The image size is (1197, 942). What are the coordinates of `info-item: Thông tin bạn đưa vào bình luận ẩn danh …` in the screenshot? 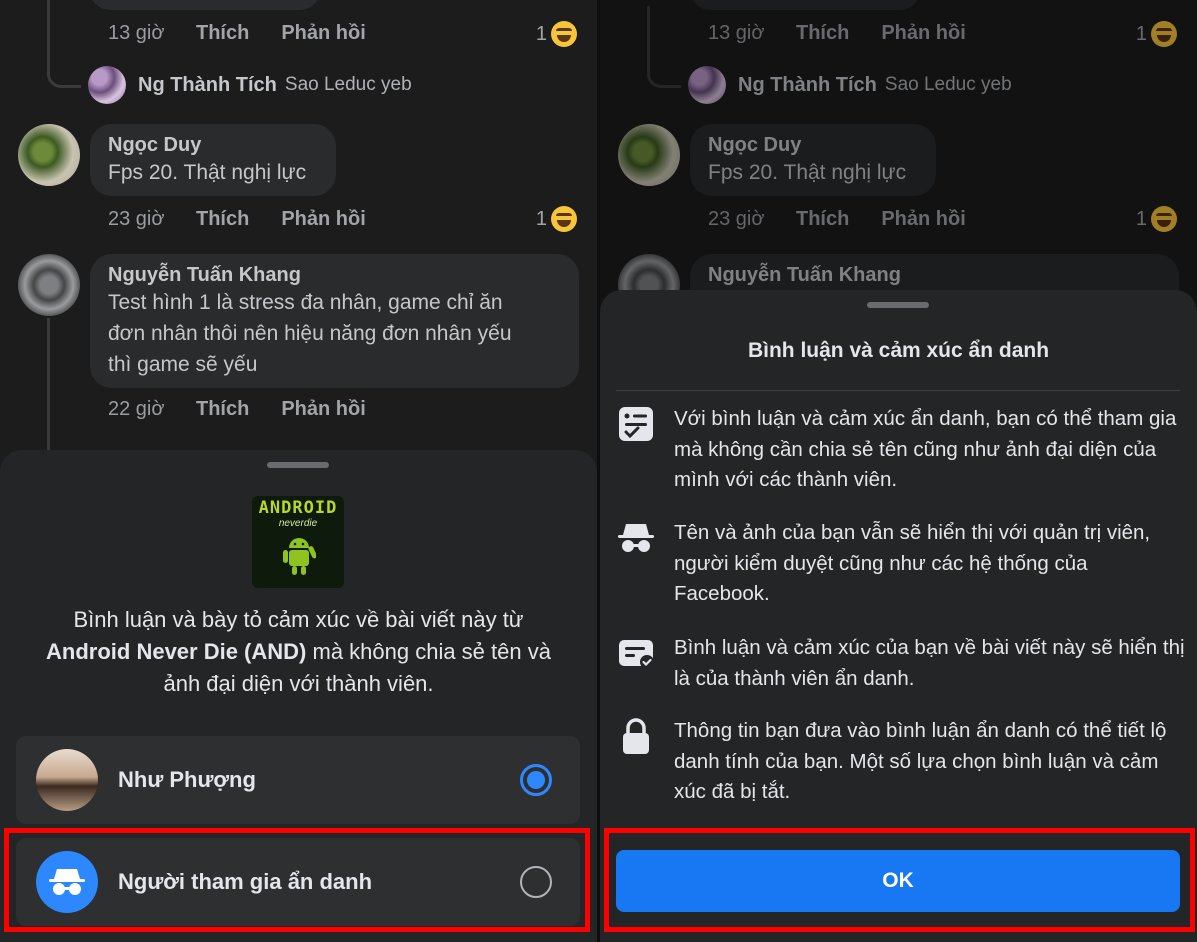 It's located at (901, 762).